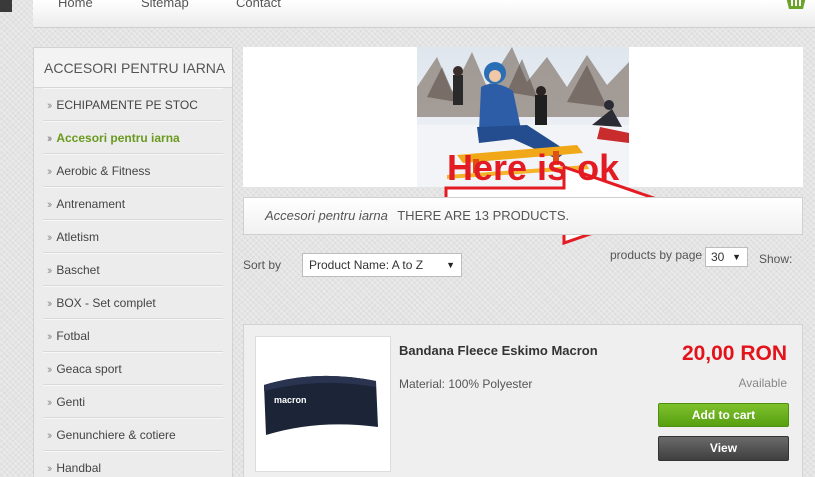  I want to click on sidebar-item: ›› Fotbal, so click(133, 335).